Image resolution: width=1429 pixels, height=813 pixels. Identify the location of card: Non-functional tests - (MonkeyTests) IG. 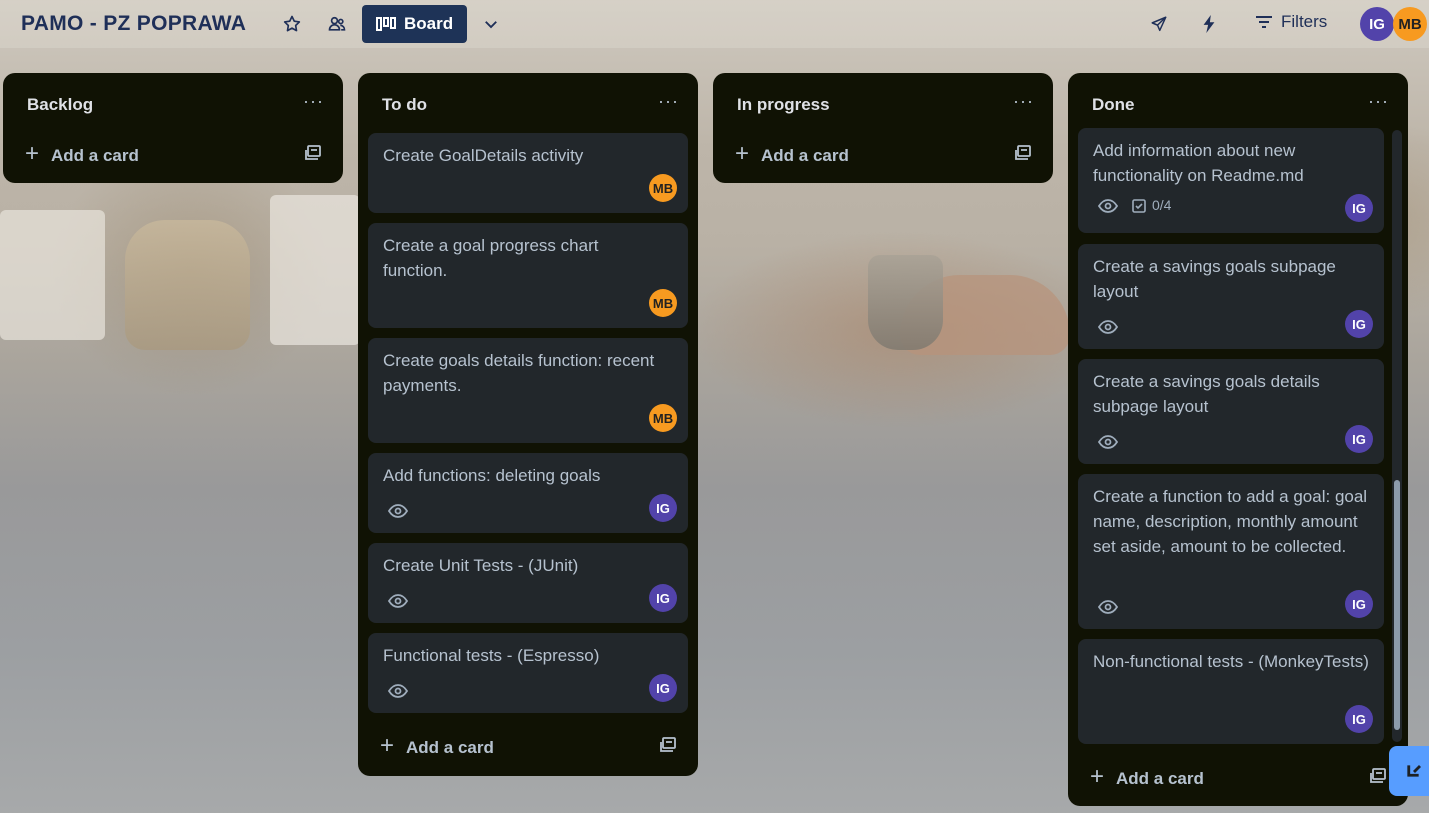
(1231, 691).